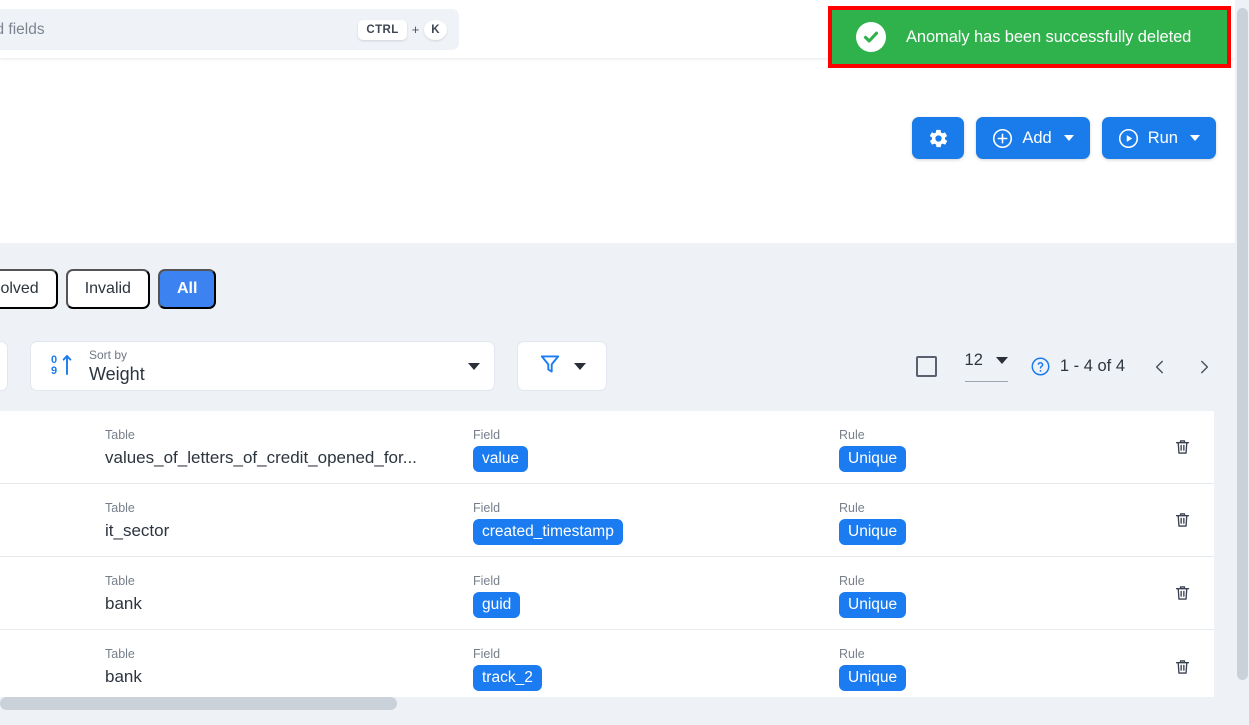 This screenshot has width=1249, height=725. I want to click on toast-highlight-outline: Anomaly has been successfully deleted, so click(1029, 37).